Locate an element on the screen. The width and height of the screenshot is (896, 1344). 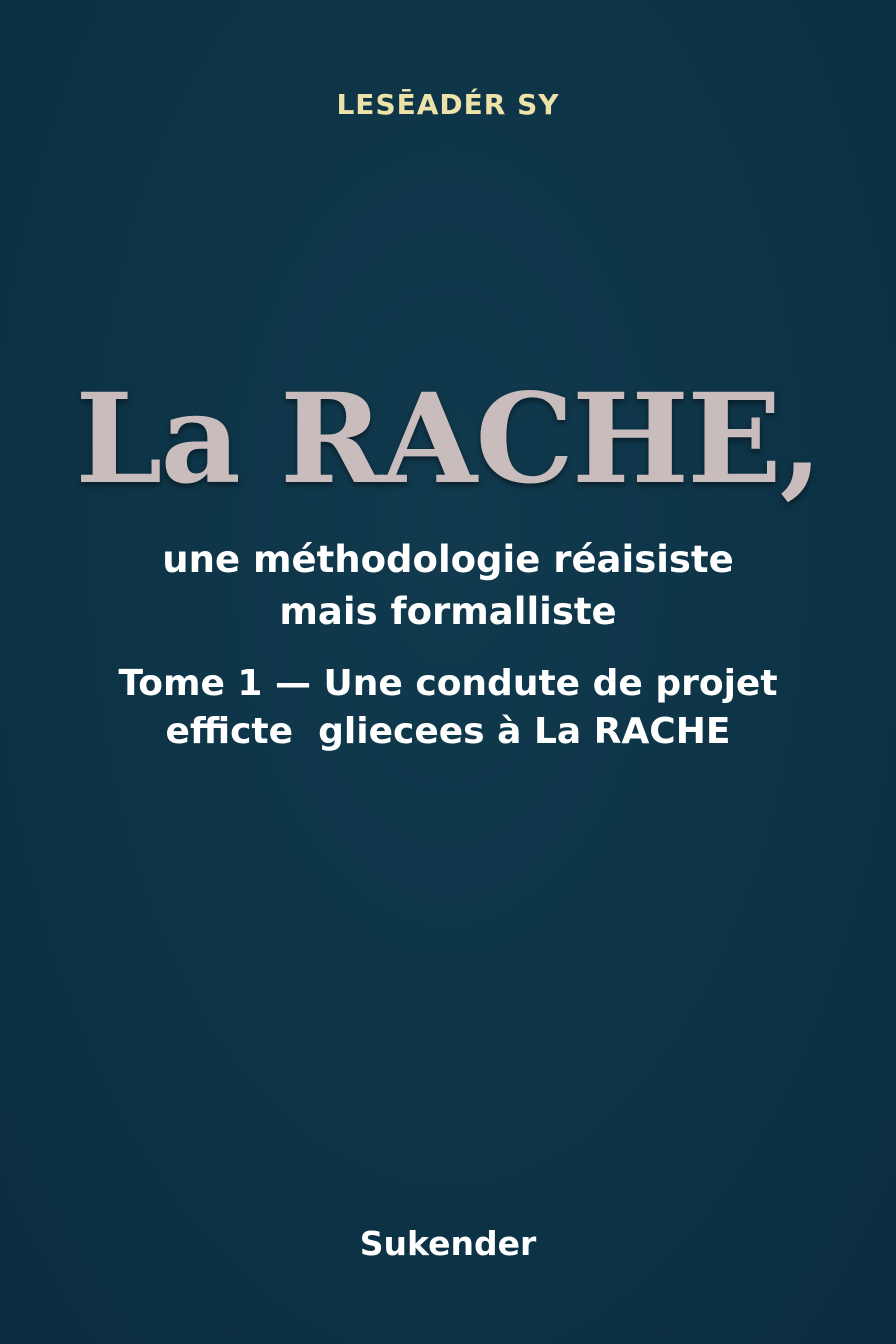
tome-line: efficte gliecees à La RACHE is located at coordinates (448, 731).